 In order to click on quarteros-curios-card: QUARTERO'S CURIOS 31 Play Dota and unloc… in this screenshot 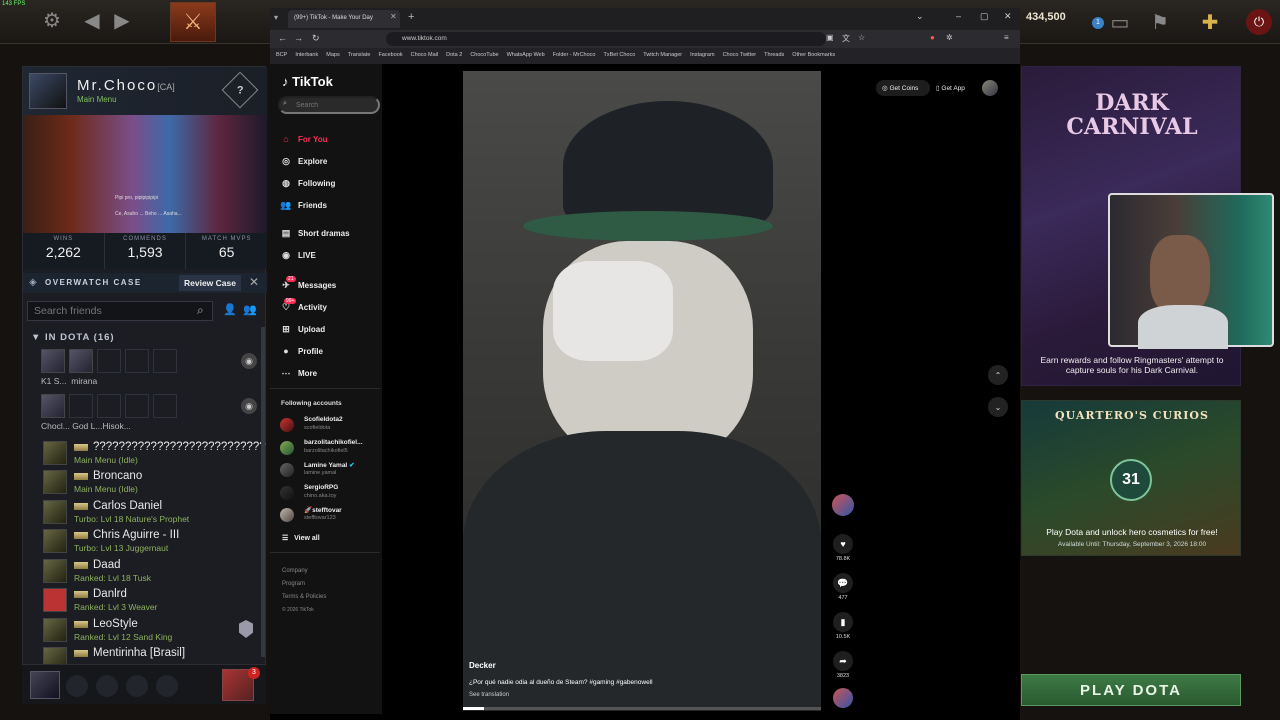, I will do `click(1131, 478)`.